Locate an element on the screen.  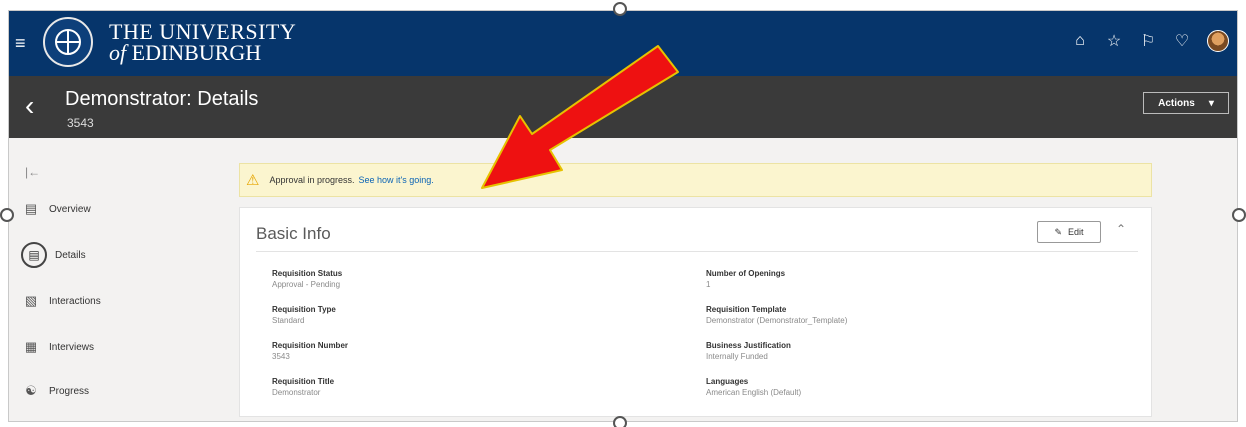
frame-handle-left is located at coordinates (7, 215).